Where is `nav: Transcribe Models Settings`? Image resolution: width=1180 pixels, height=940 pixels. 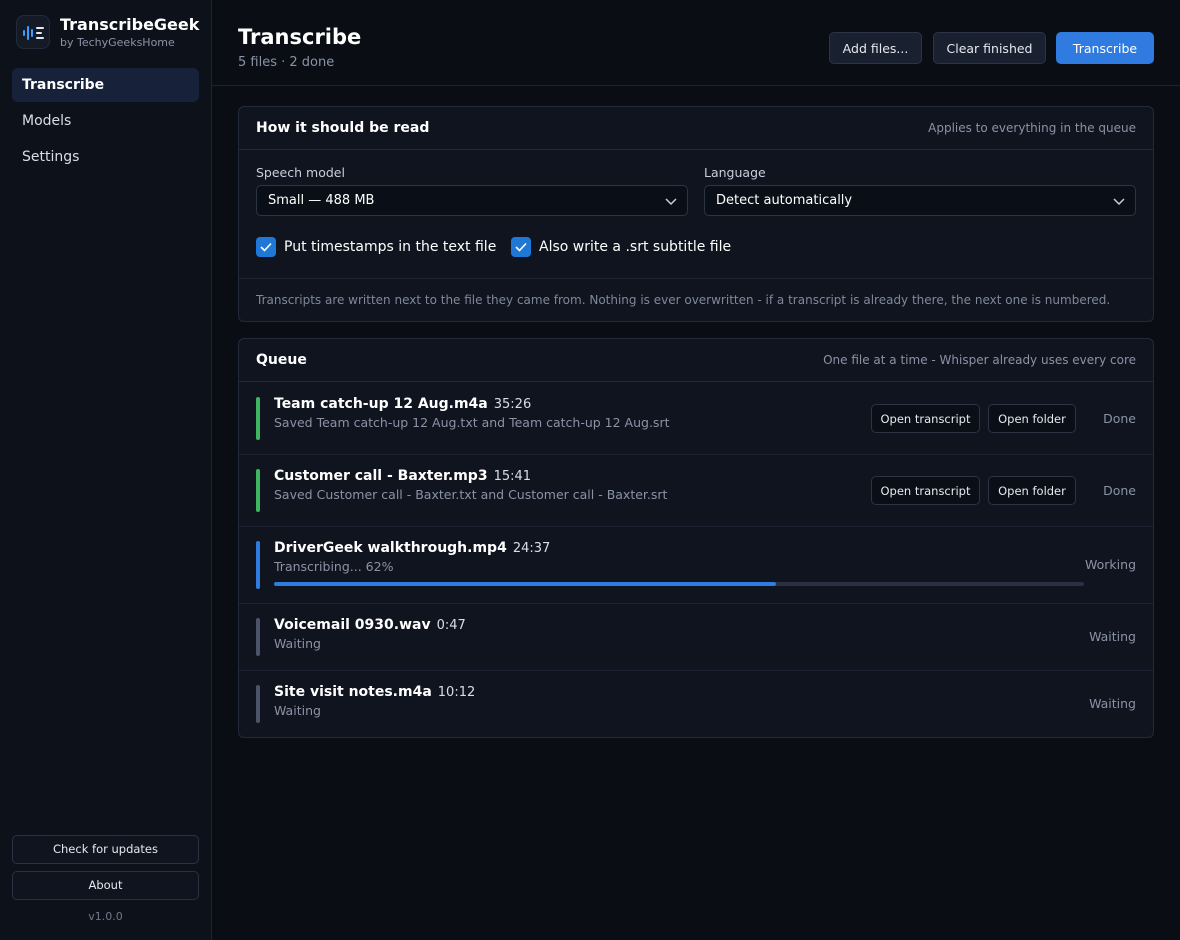 nav: Transcribe Models Settings is located at coordinates (105, 122).